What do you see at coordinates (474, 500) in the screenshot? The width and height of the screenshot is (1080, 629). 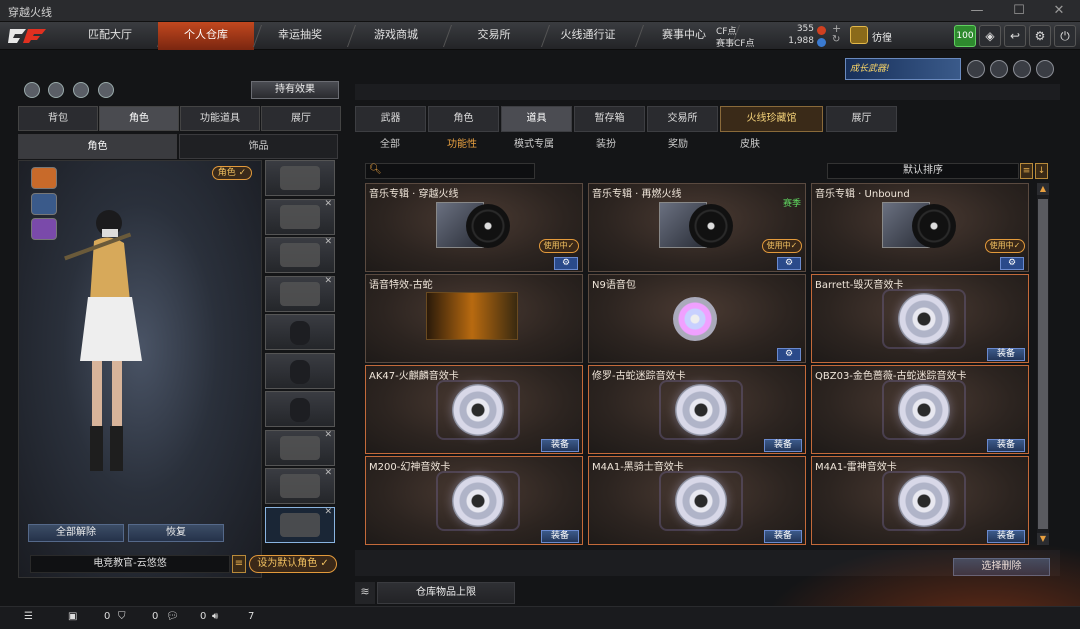 I see `item-card: M200-幻神音效卡 装备` at bounding box center [474, 500].